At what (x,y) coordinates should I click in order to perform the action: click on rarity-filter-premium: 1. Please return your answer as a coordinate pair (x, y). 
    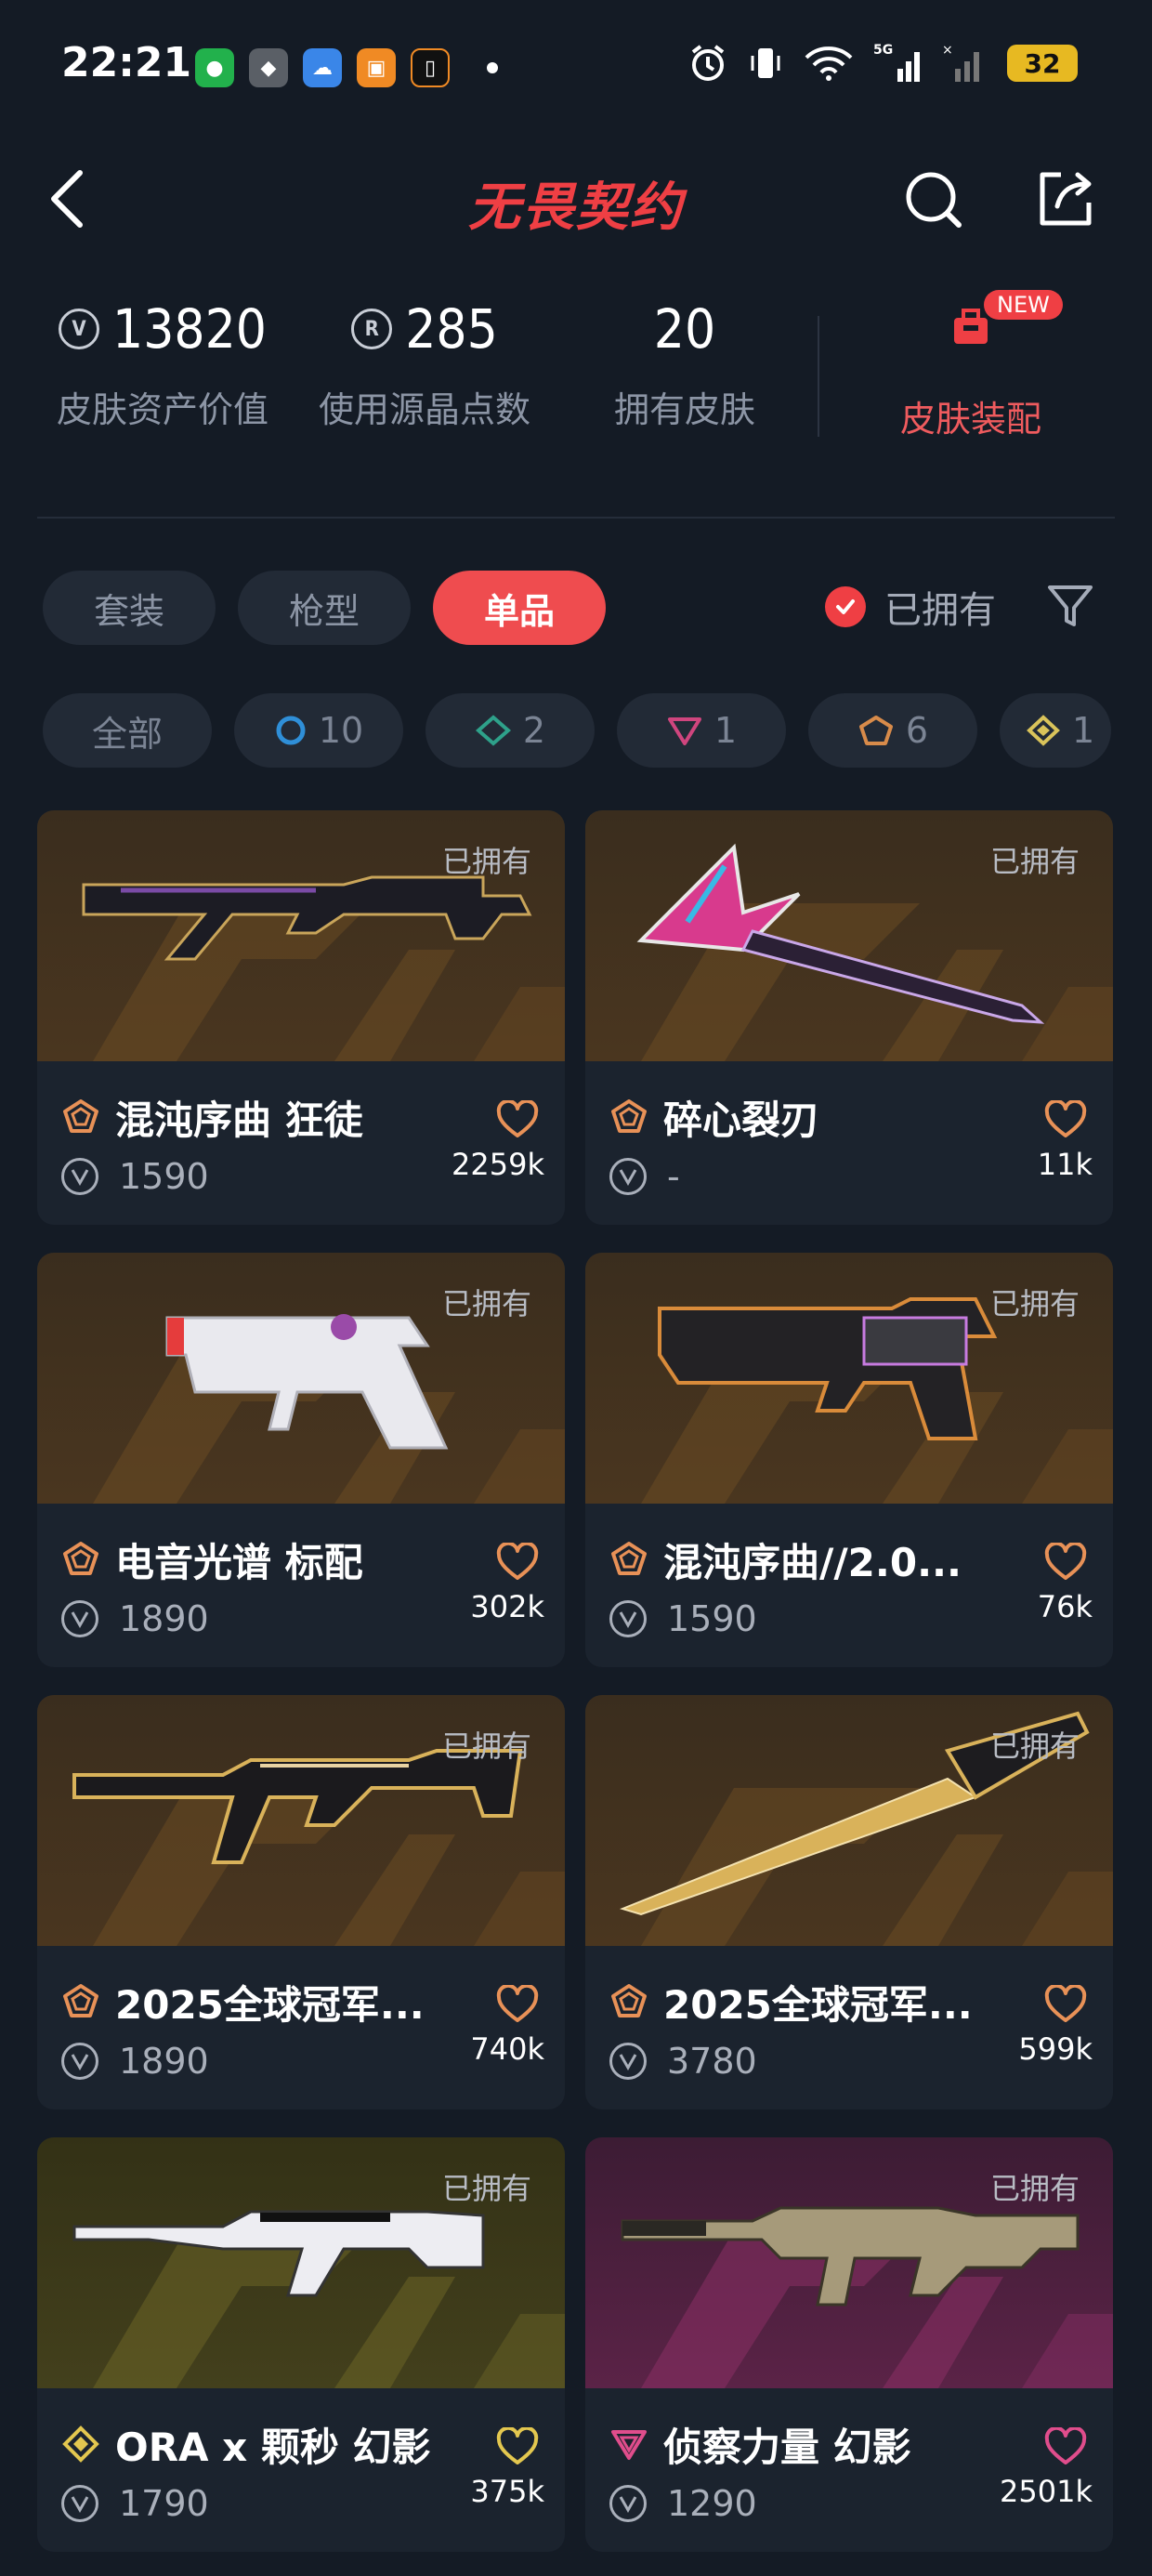
    Looking at the image, I should click on (701, 730).